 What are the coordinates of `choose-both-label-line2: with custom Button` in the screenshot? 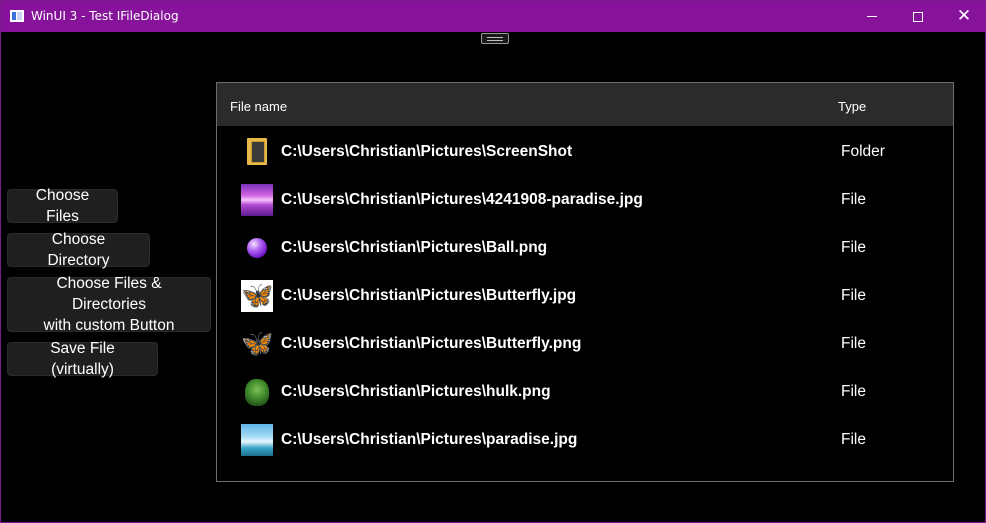 It's located at (109, 325).